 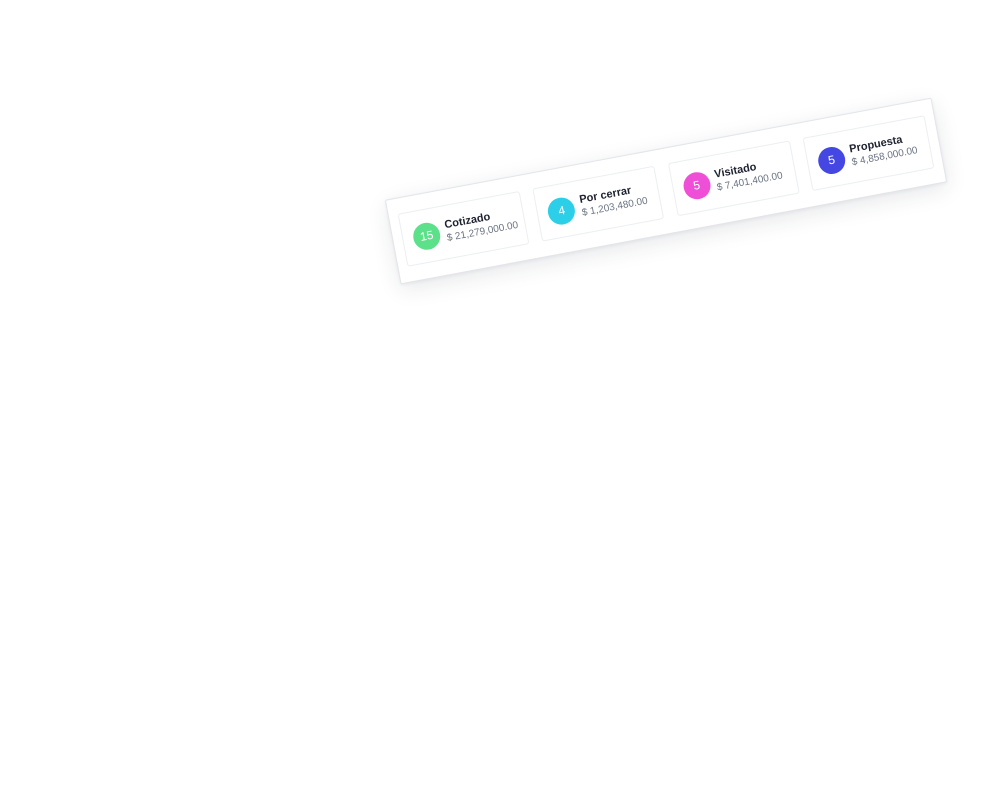 What do you see at coordinates (561, 210) in the screenshot?
I see `count-badge: 4` at bounding box center [561, 210].